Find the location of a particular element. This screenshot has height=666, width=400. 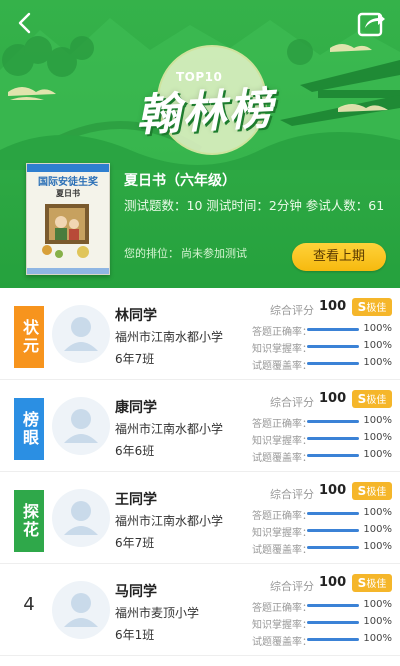

my-rank-line: 您的排位： 尚未参加测试 is located at coordinates (185, 253).